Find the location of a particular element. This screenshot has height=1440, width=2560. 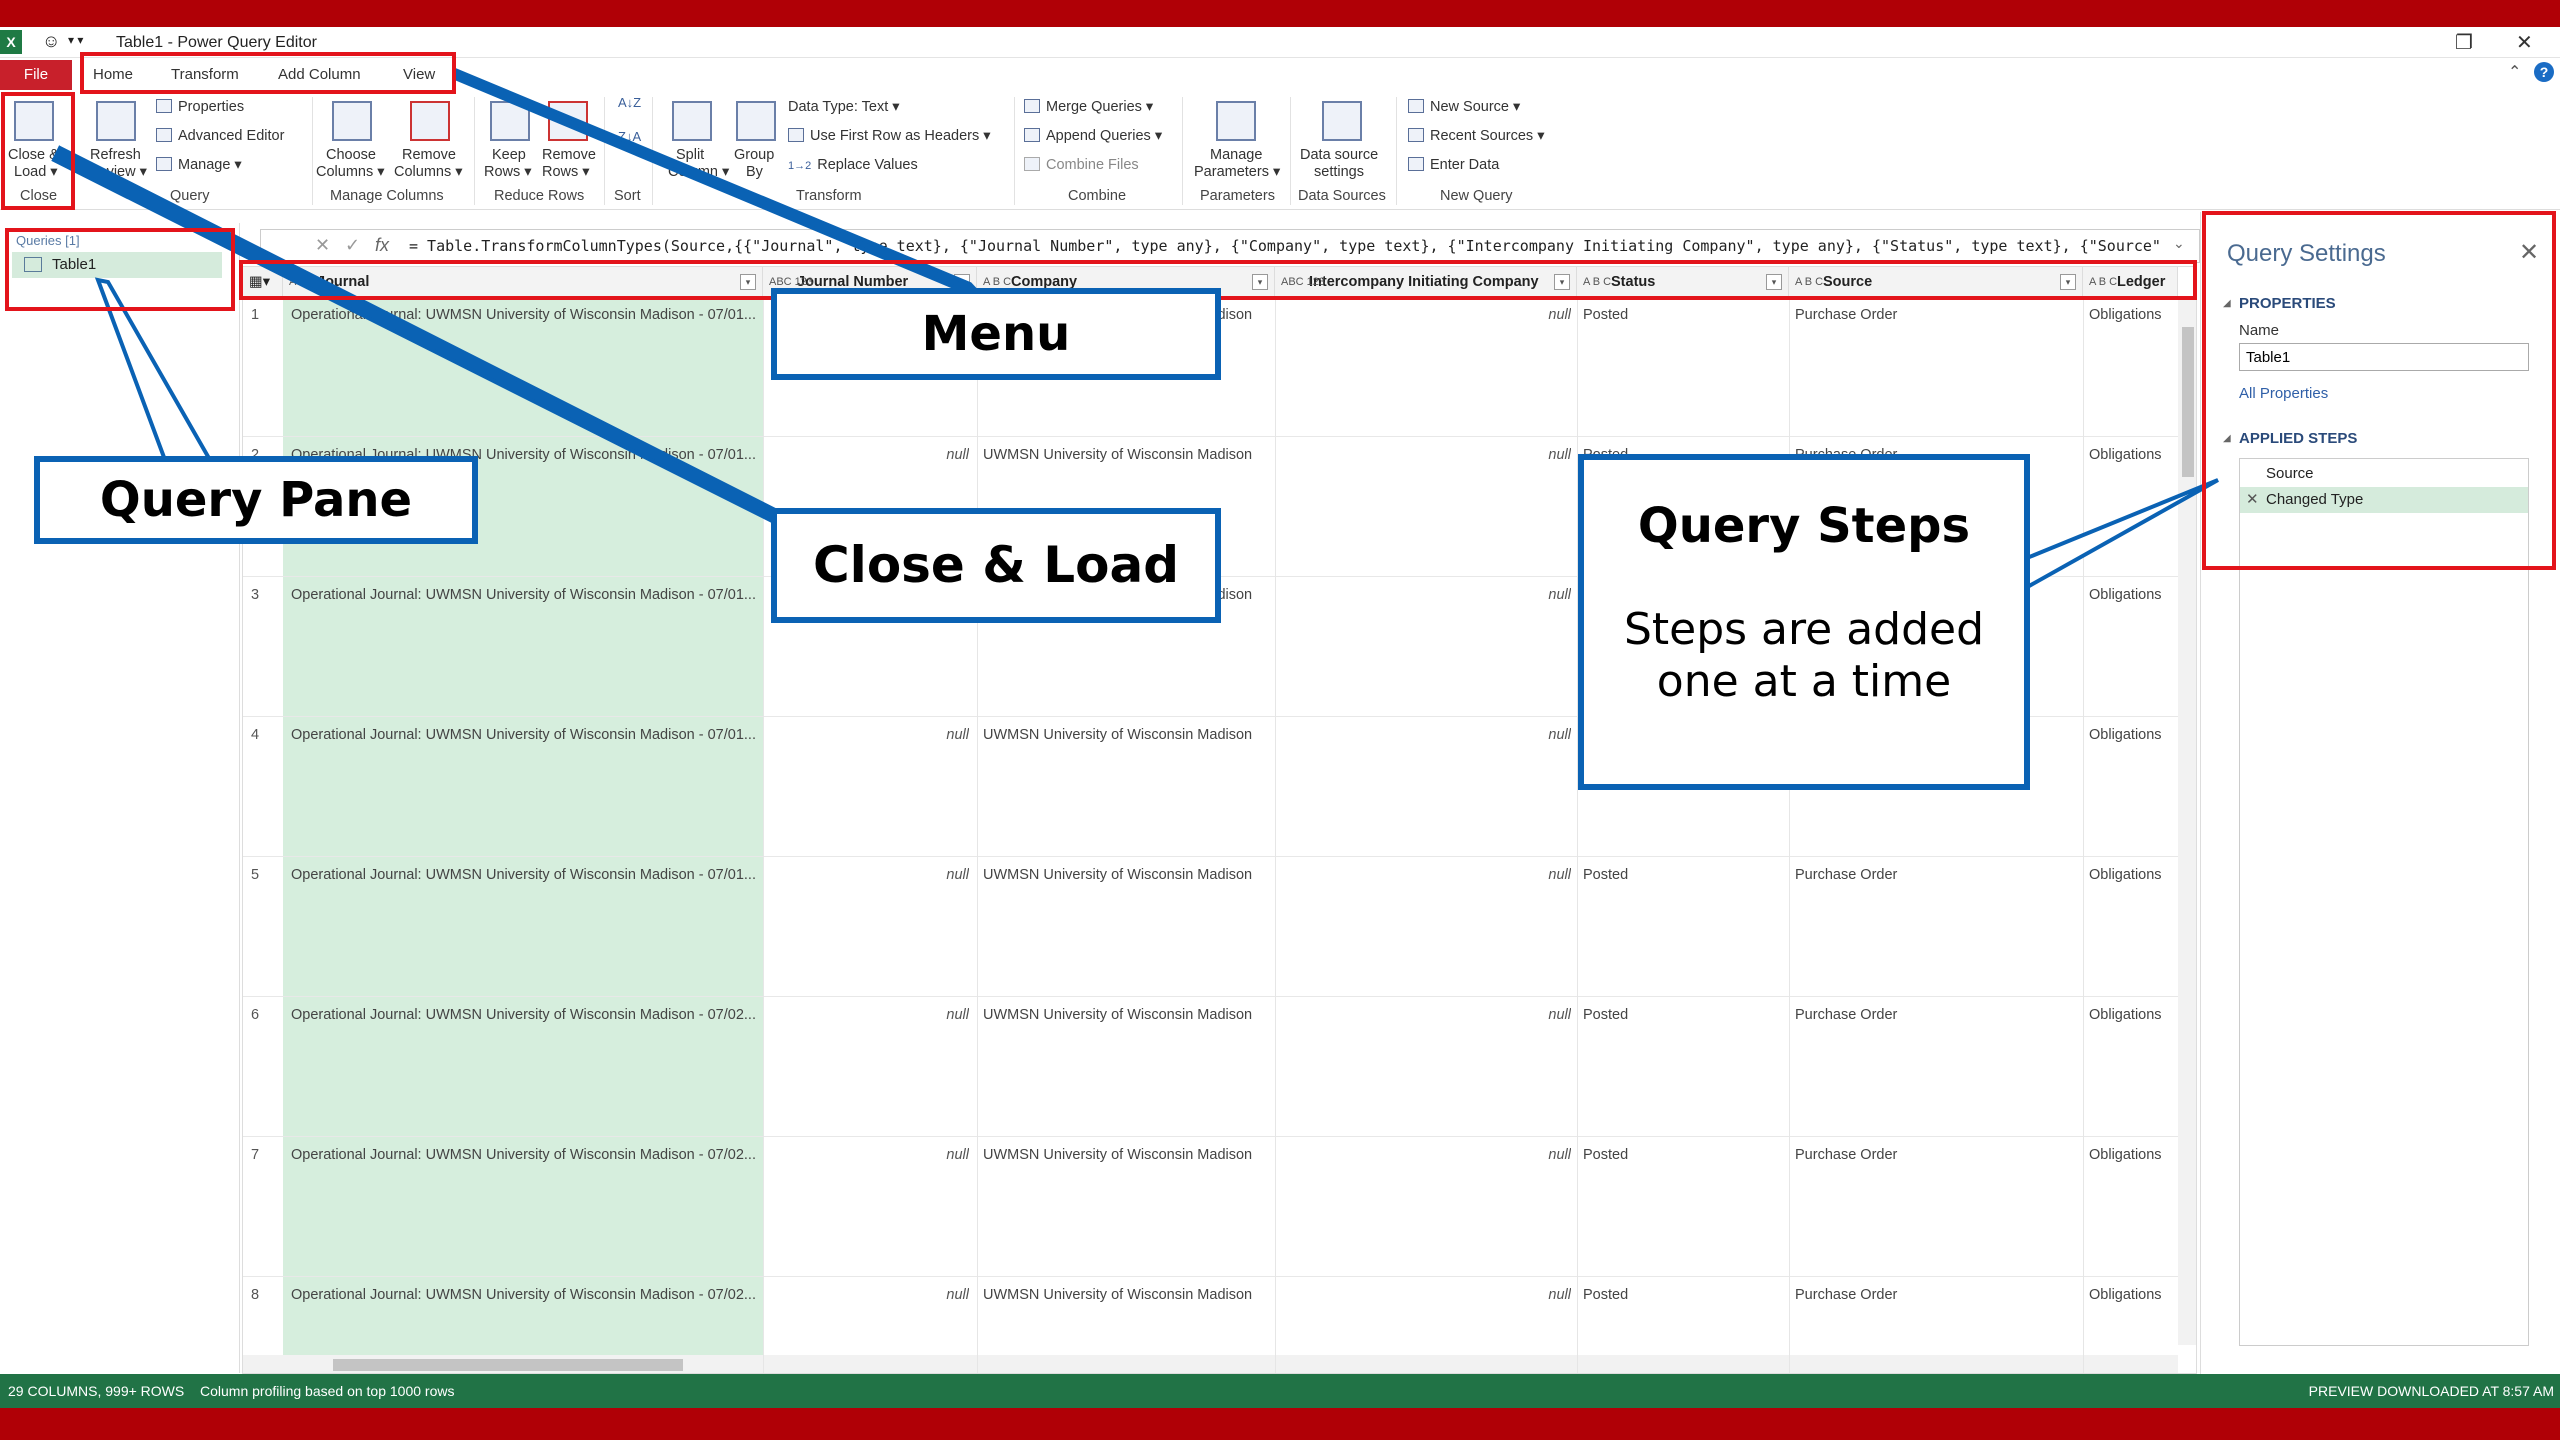

split-column-button-line2: Column ▾ is located at coordinates (698, 172).